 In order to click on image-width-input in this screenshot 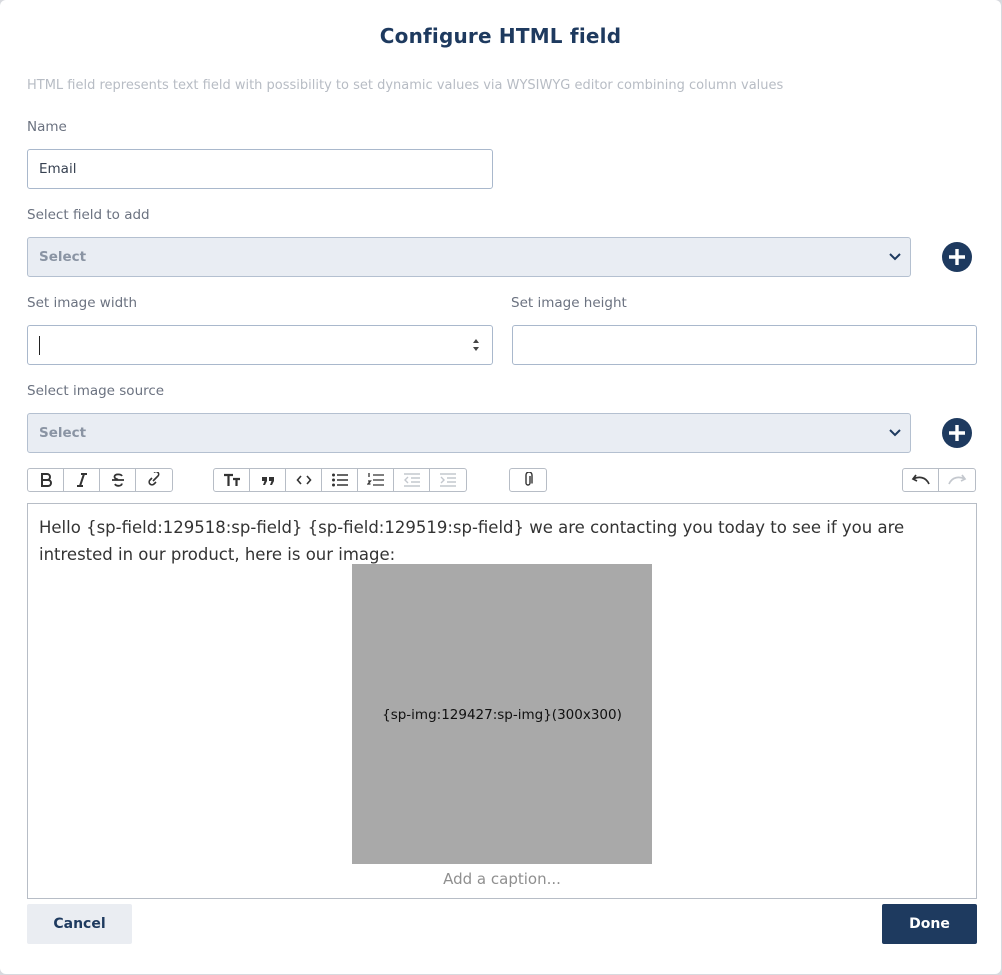, I will do `click(260, 345)`.